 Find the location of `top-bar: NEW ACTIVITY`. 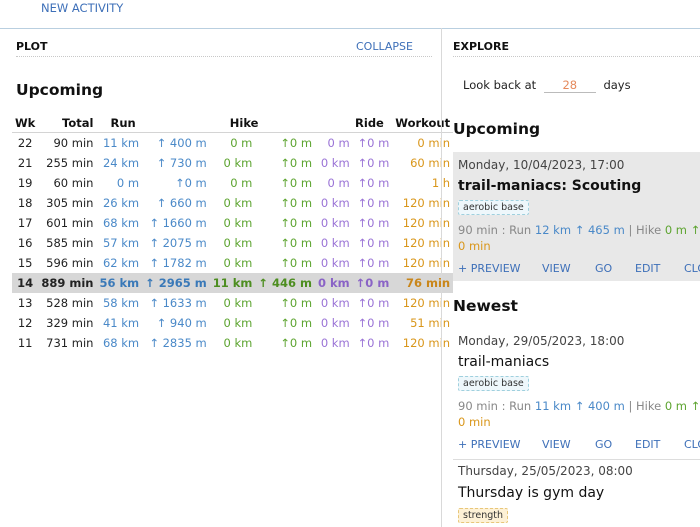

top-bar: NEW ACTIVITY is located at coordinates (350, 14).